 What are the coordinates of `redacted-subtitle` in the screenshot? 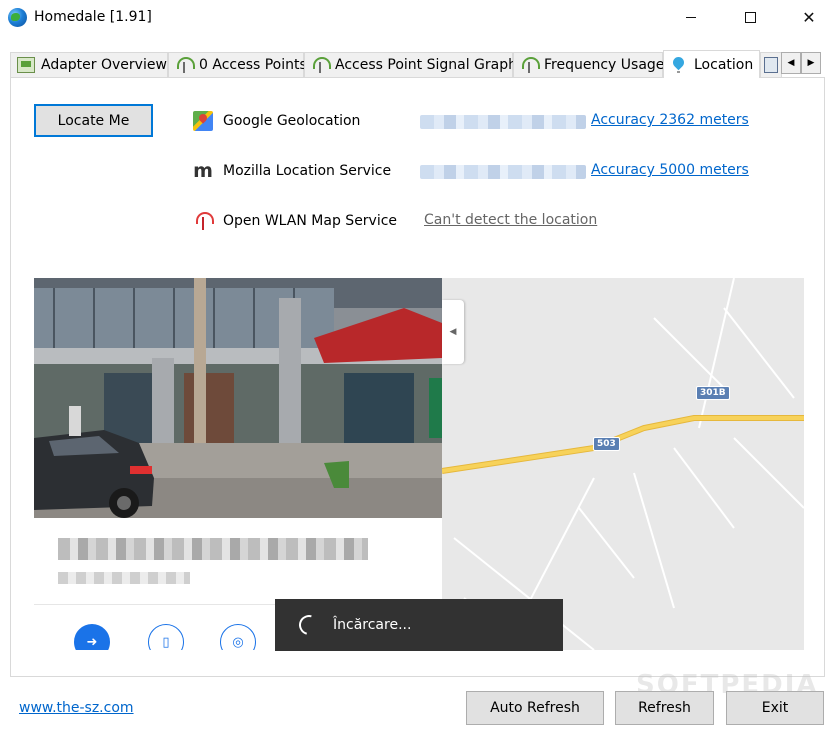 It's located at (124, 578).